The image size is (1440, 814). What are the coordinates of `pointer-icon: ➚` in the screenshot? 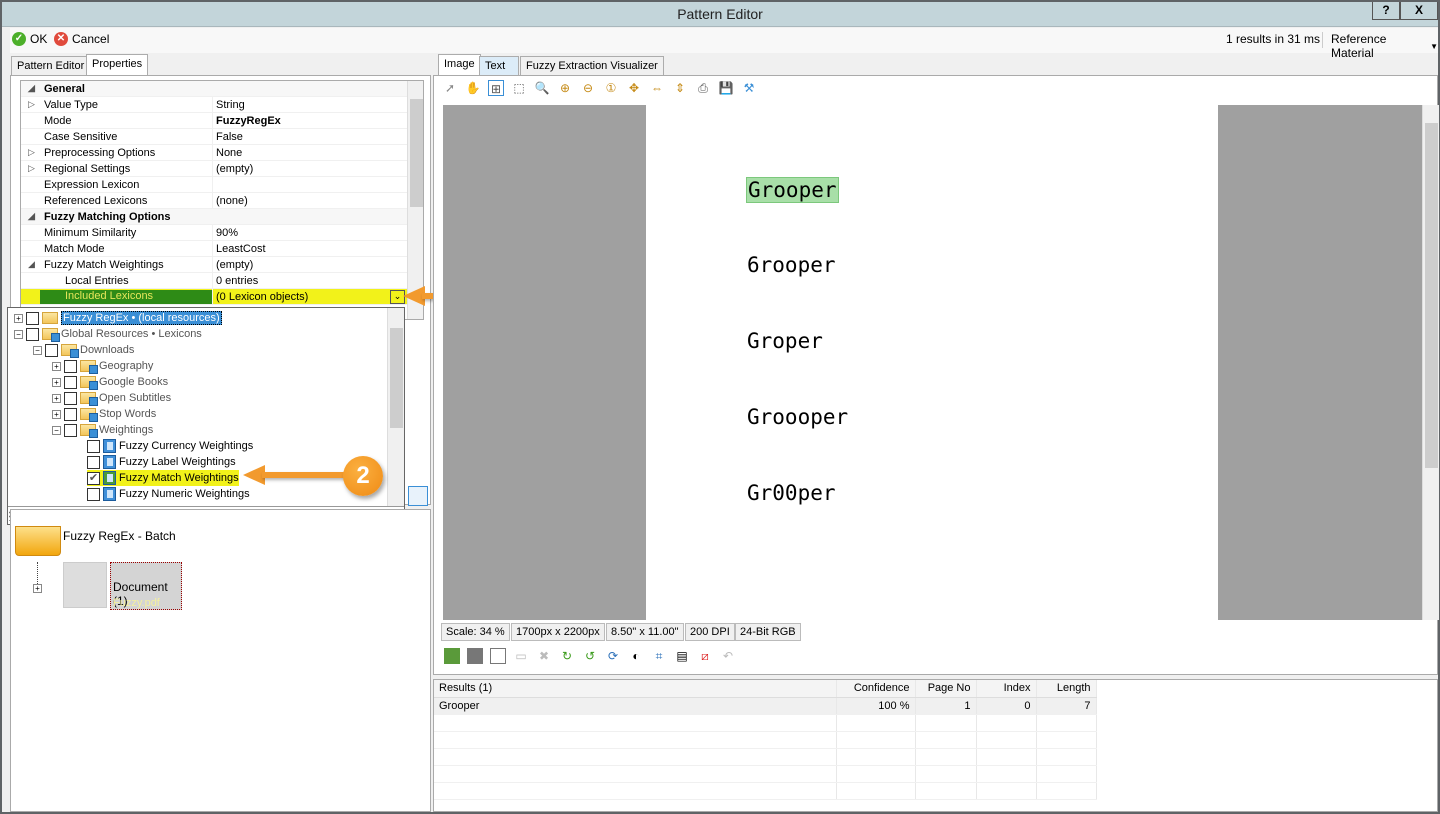 It's located at (450, 88).